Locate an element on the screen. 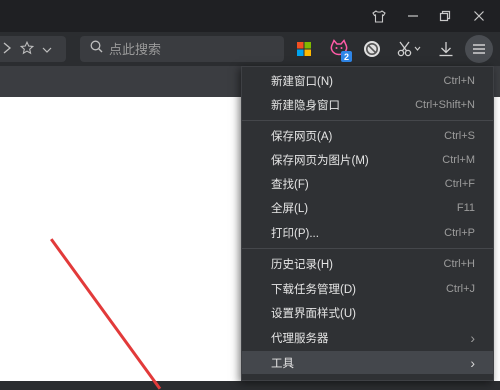 The image size is (500, 390). block-icon is located at coordinates (372, 49).